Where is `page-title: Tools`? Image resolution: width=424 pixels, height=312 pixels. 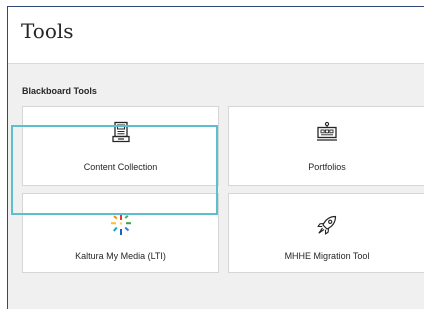 page-title: Tools is located at coordinates (47, 31).